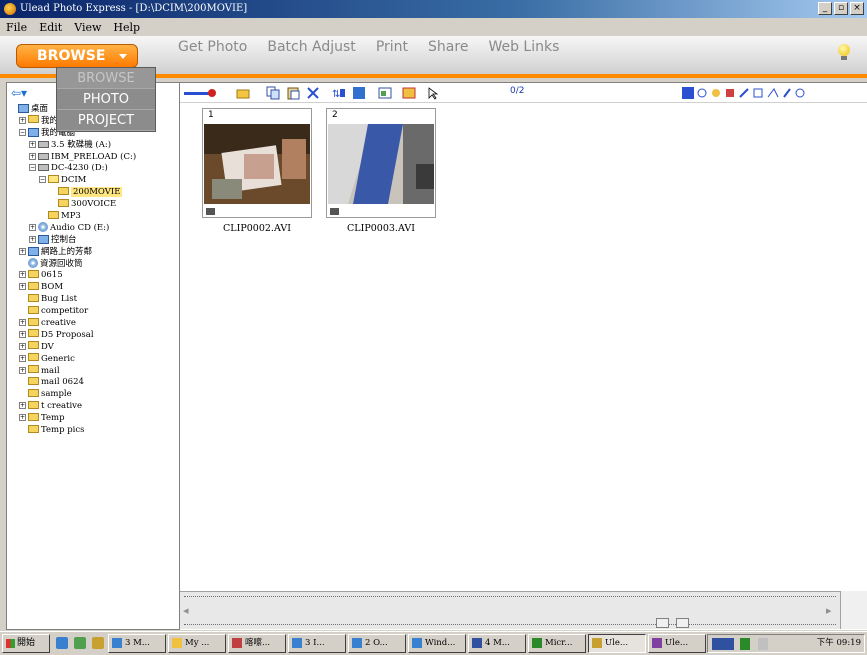  I want to click on back-arrow-icon: ⇦▾, so click(19, 93).